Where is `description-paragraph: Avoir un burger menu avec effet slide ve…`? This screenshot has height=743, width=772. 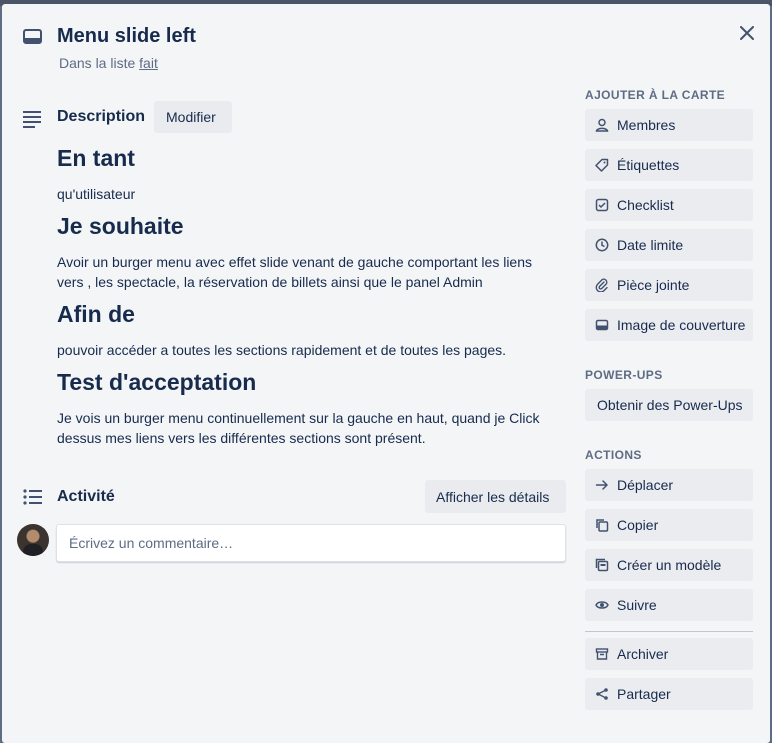
description-paragraph: Avoir un burger menu avec effet slide ve… is located at coordinates (294, 272).